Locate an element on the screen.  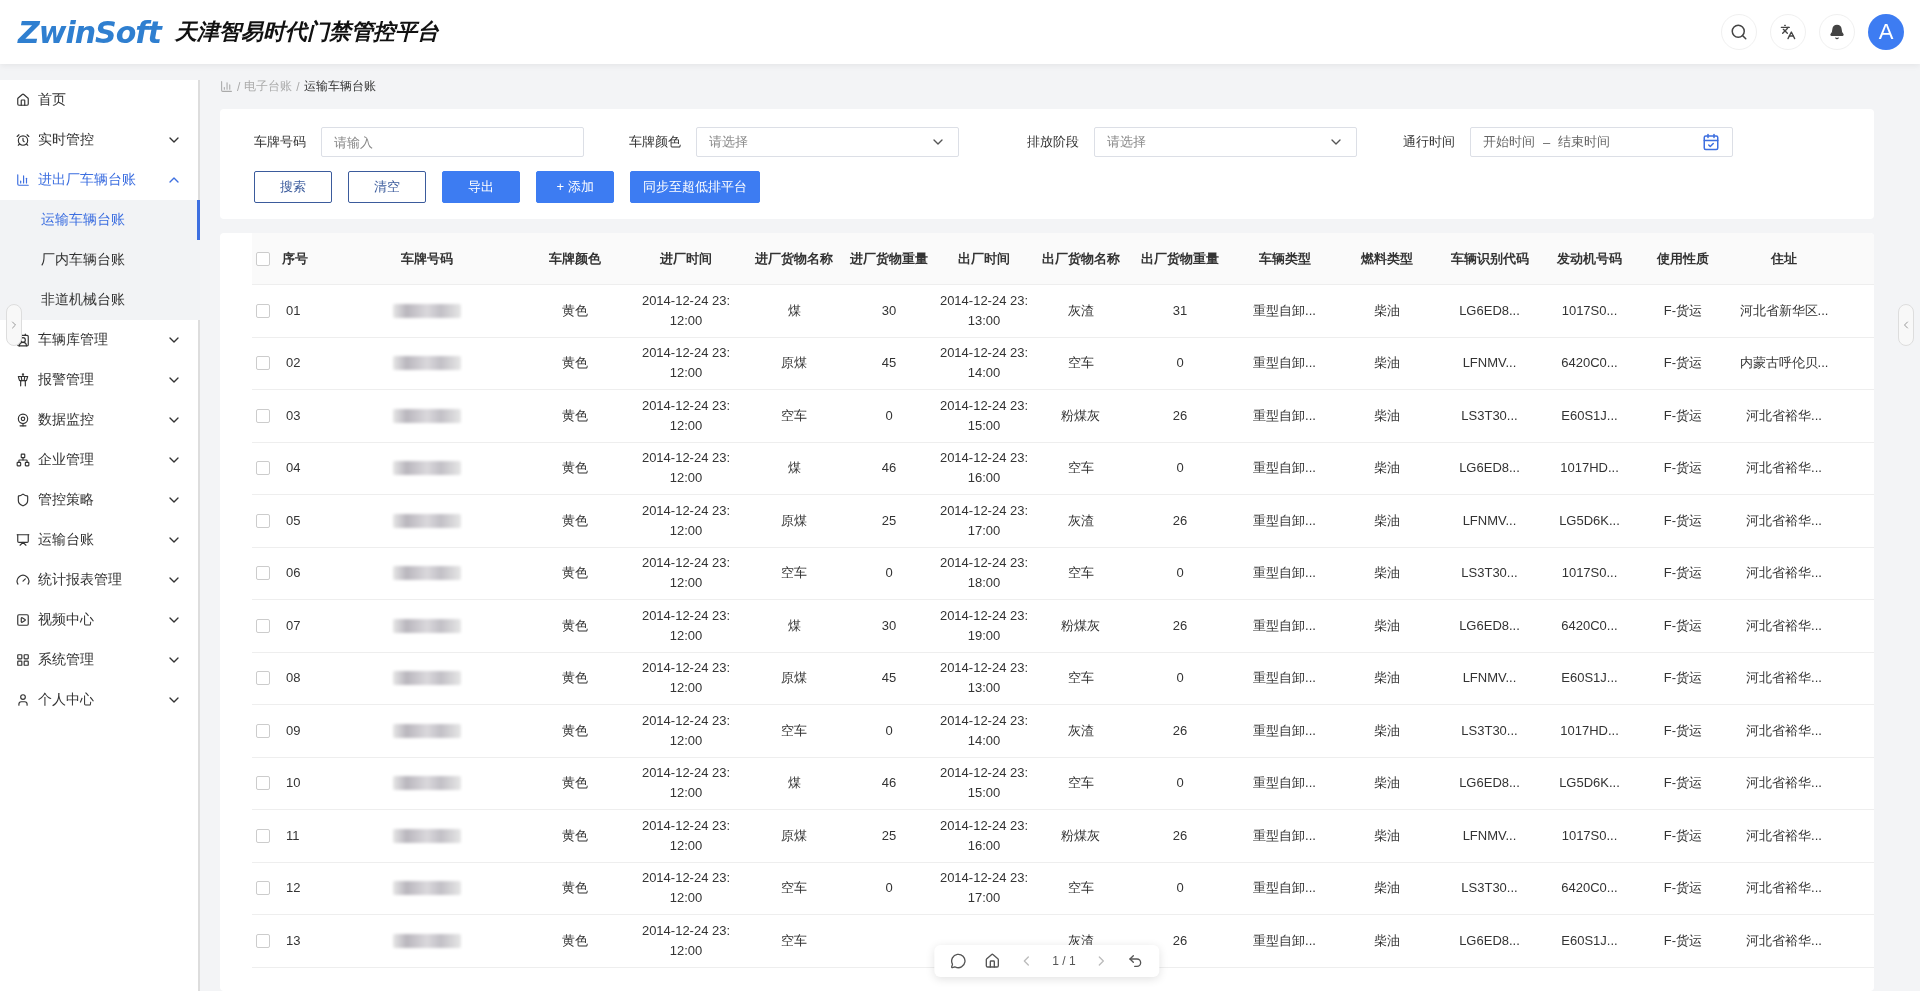
breadcrumb-item: 运输车辆台账 is located at coordinates (339, 86).